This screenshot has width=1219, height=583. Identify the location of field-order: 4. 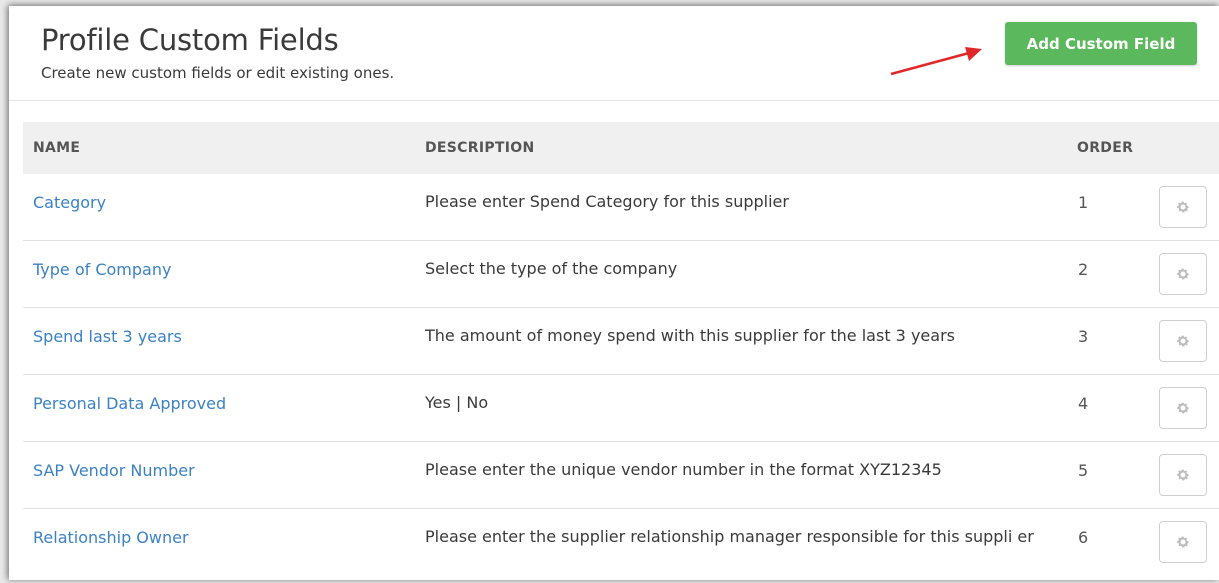
(1083, 403).